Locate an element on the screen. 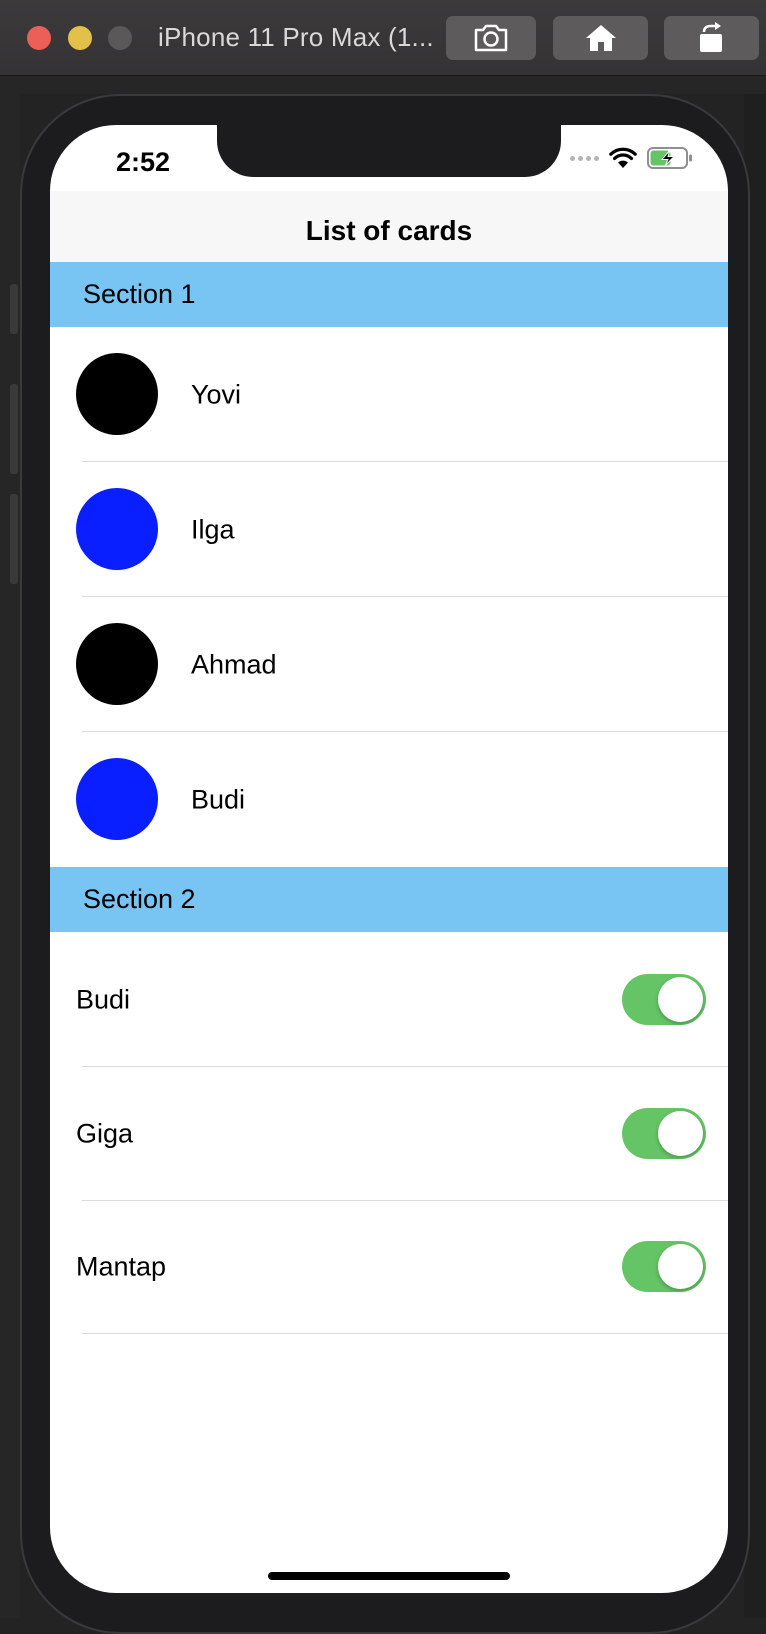  navigation-bar: List of cards is located at coordinates (389, 231).